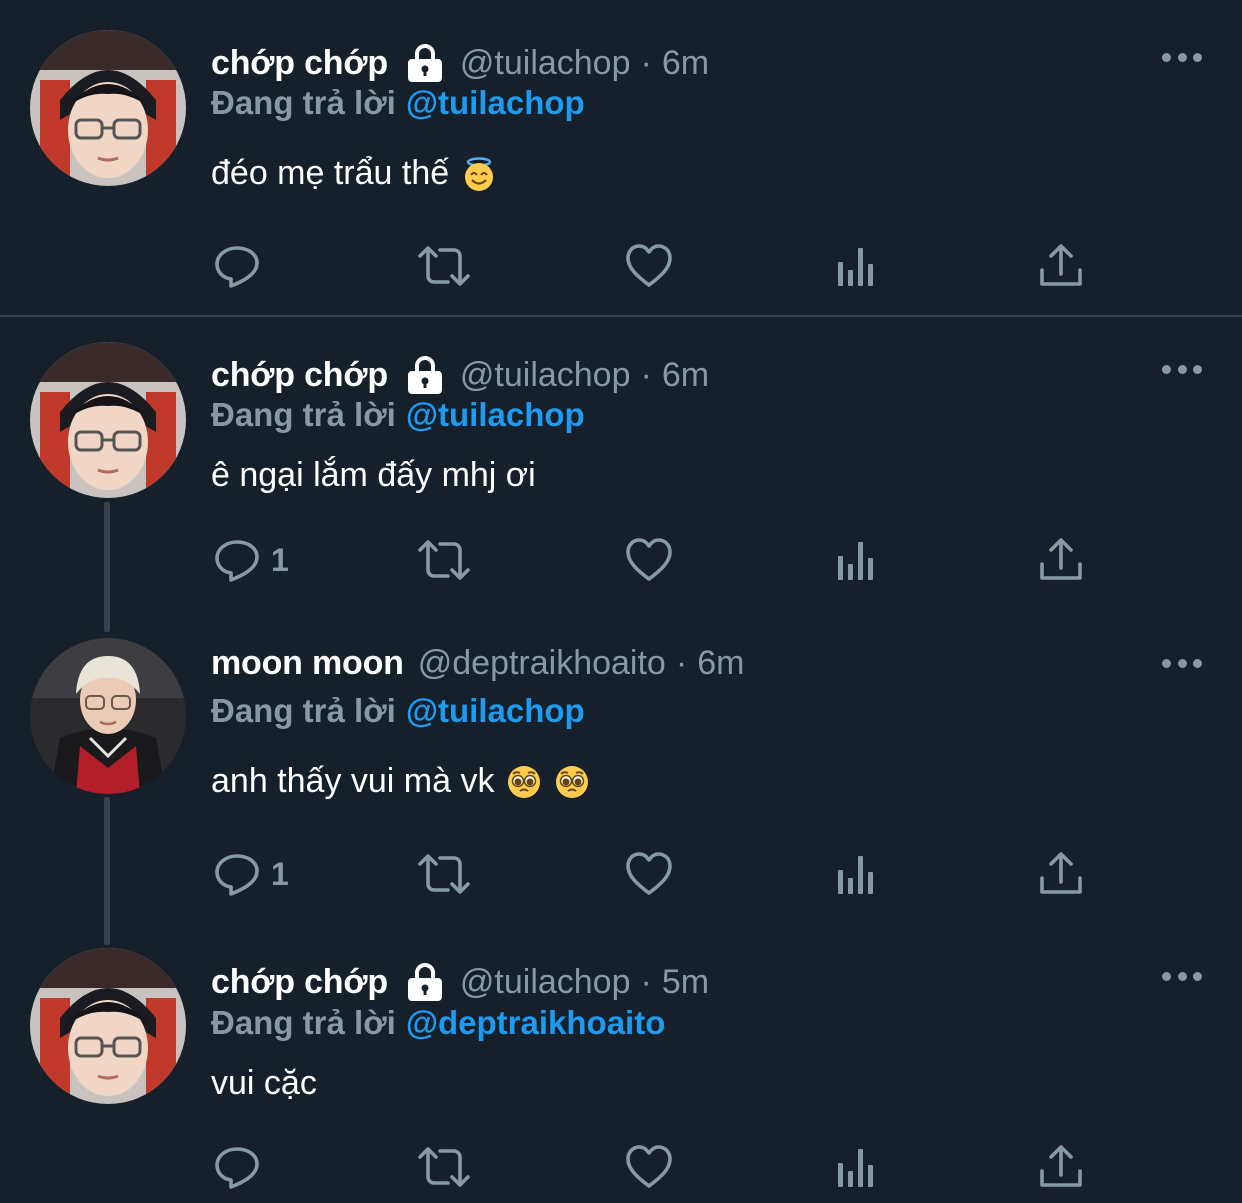 Image resolution: width=1242 pixels, height=1203 pixels. I want to click on tweet-body: vui cặc, so click(264, 1083).